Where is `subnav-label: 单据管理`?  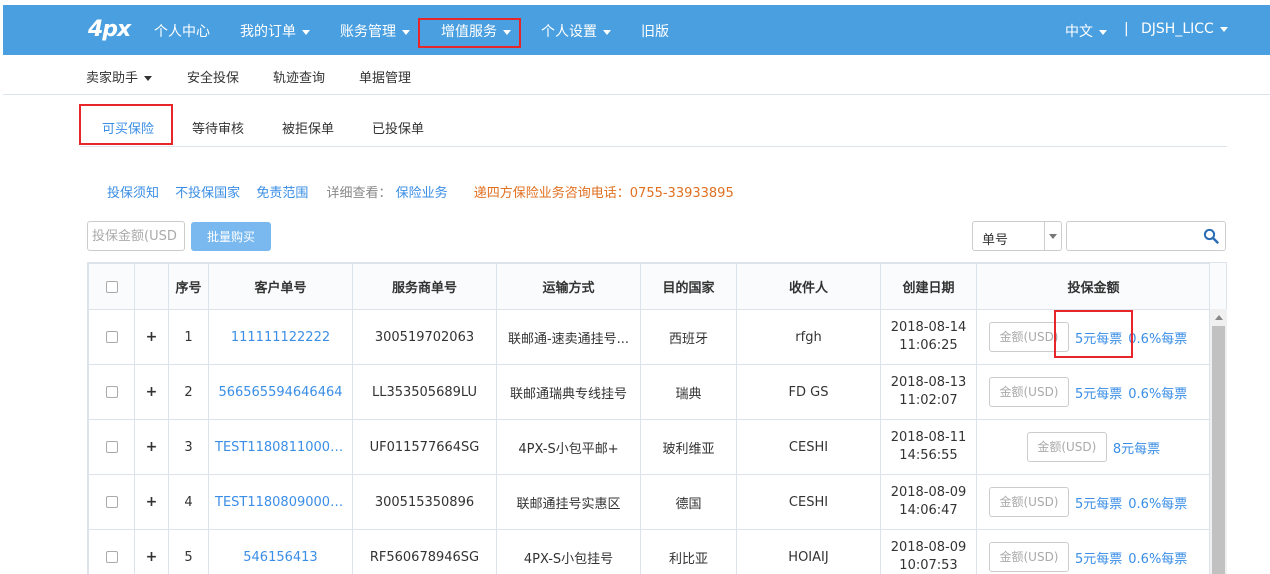
subnav-label: 单据管理 is located at coordinates (385, 78).